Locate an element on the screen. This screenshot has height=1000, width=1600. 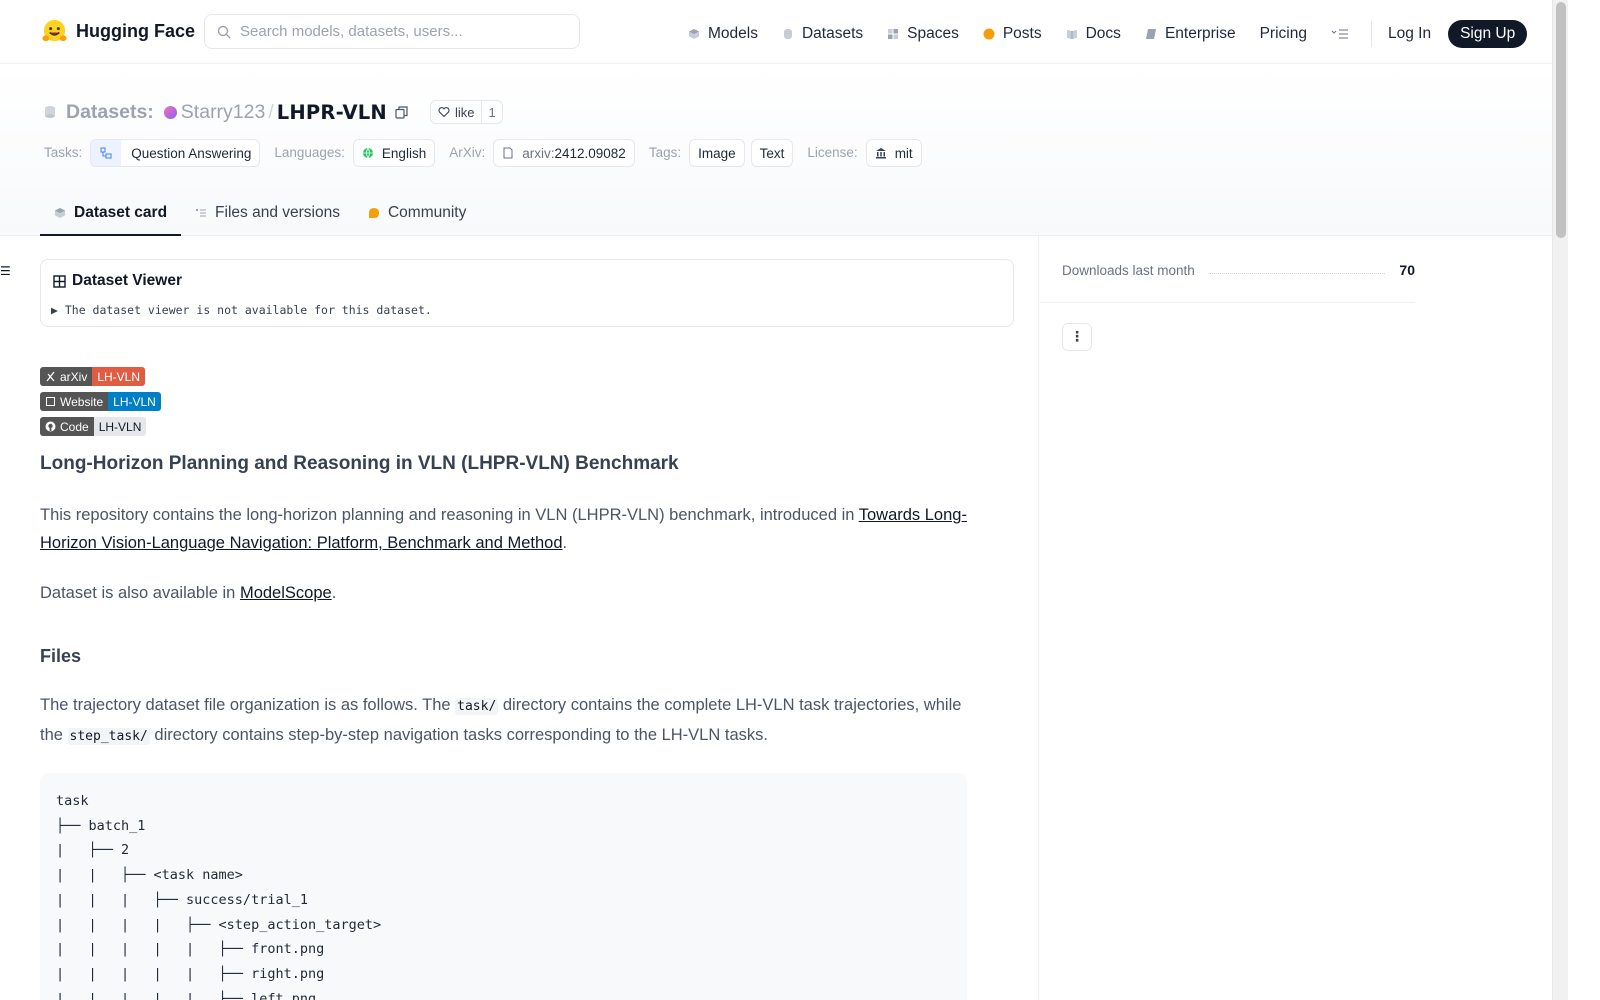
tab-dataset-card: Dataset card is located at coordinates (111, 214).